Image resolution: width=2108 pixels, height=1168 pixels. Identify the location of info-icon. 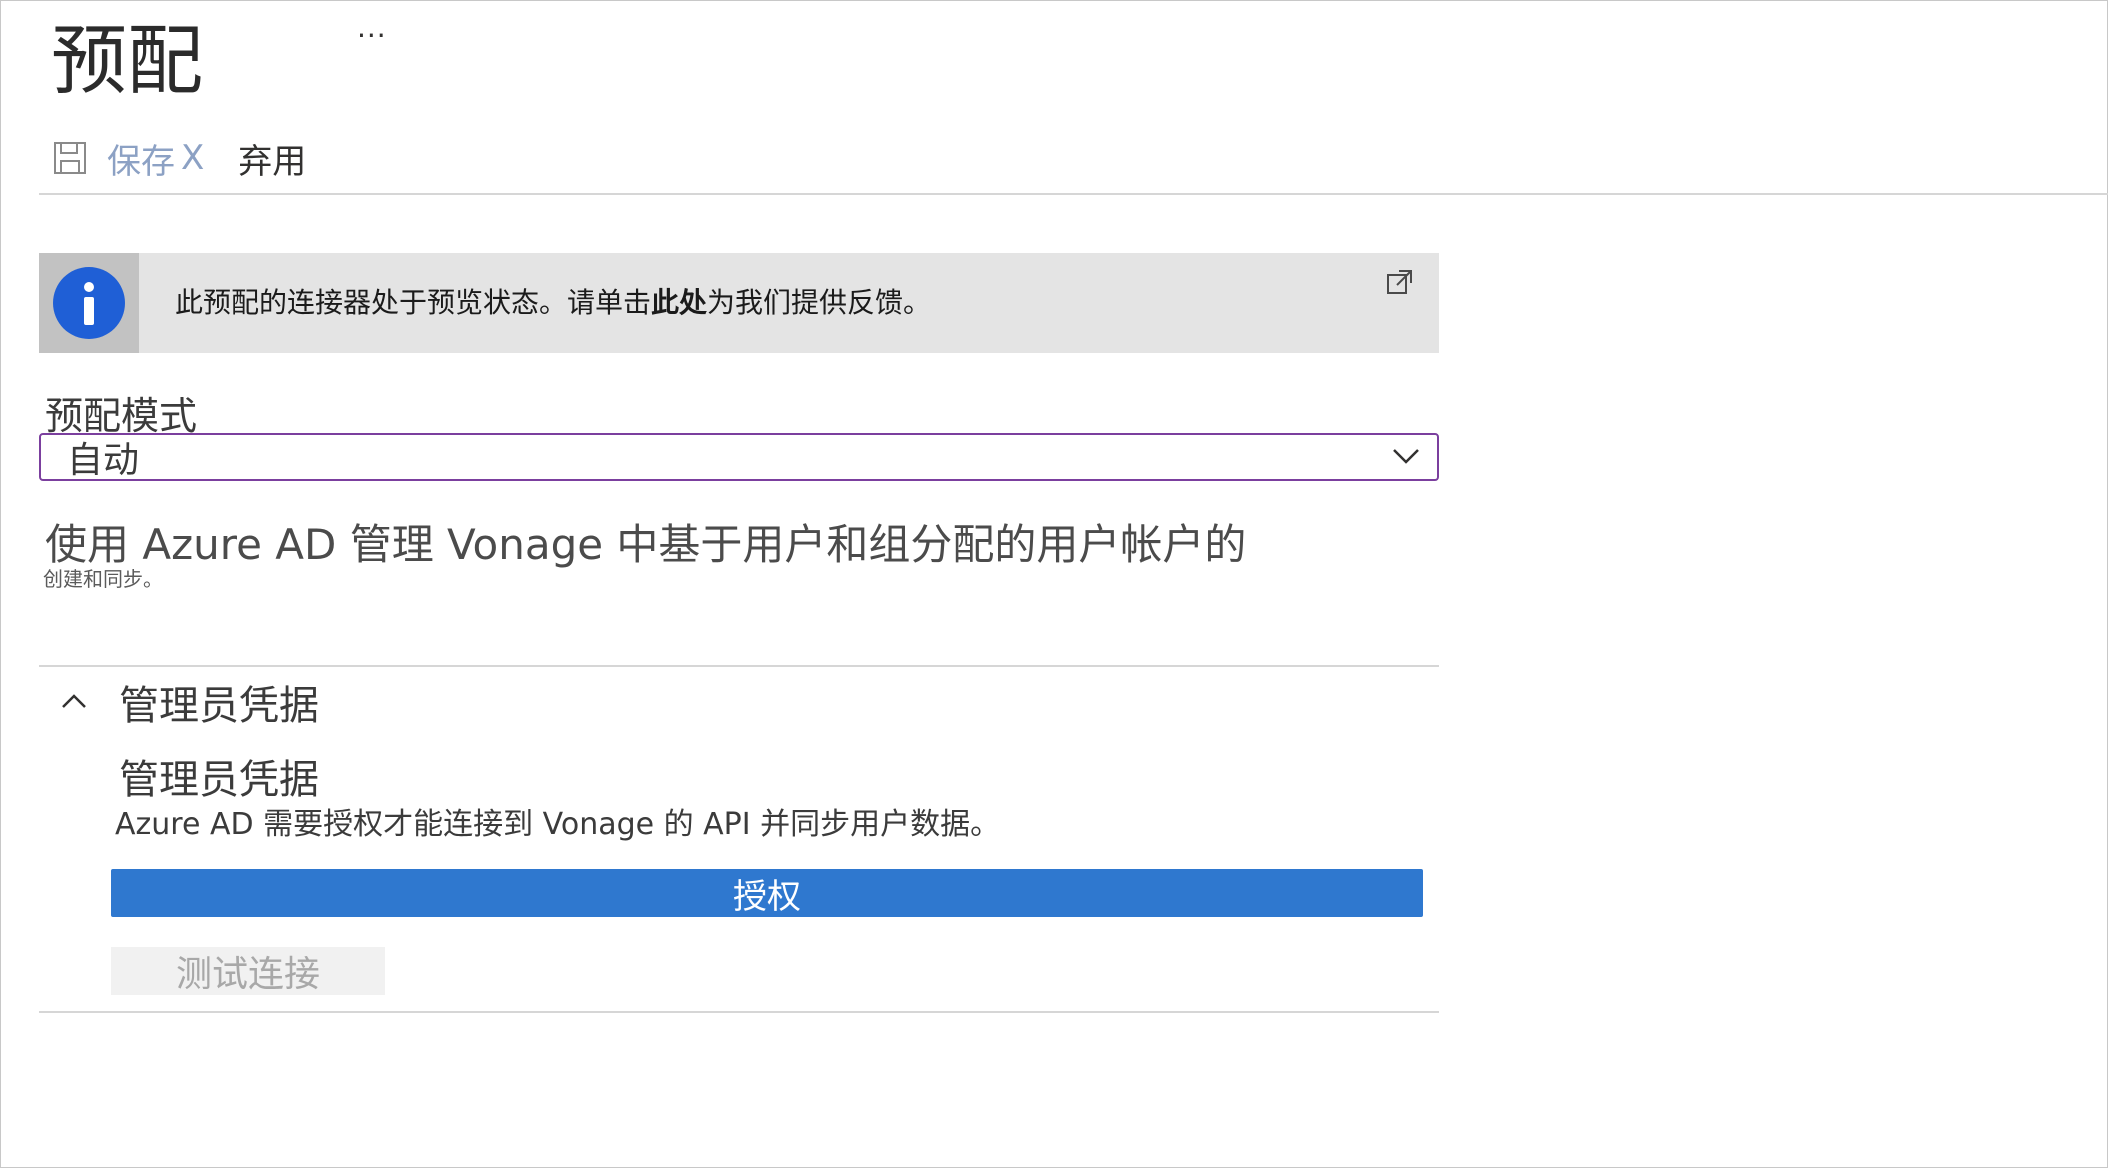
(89, 303).